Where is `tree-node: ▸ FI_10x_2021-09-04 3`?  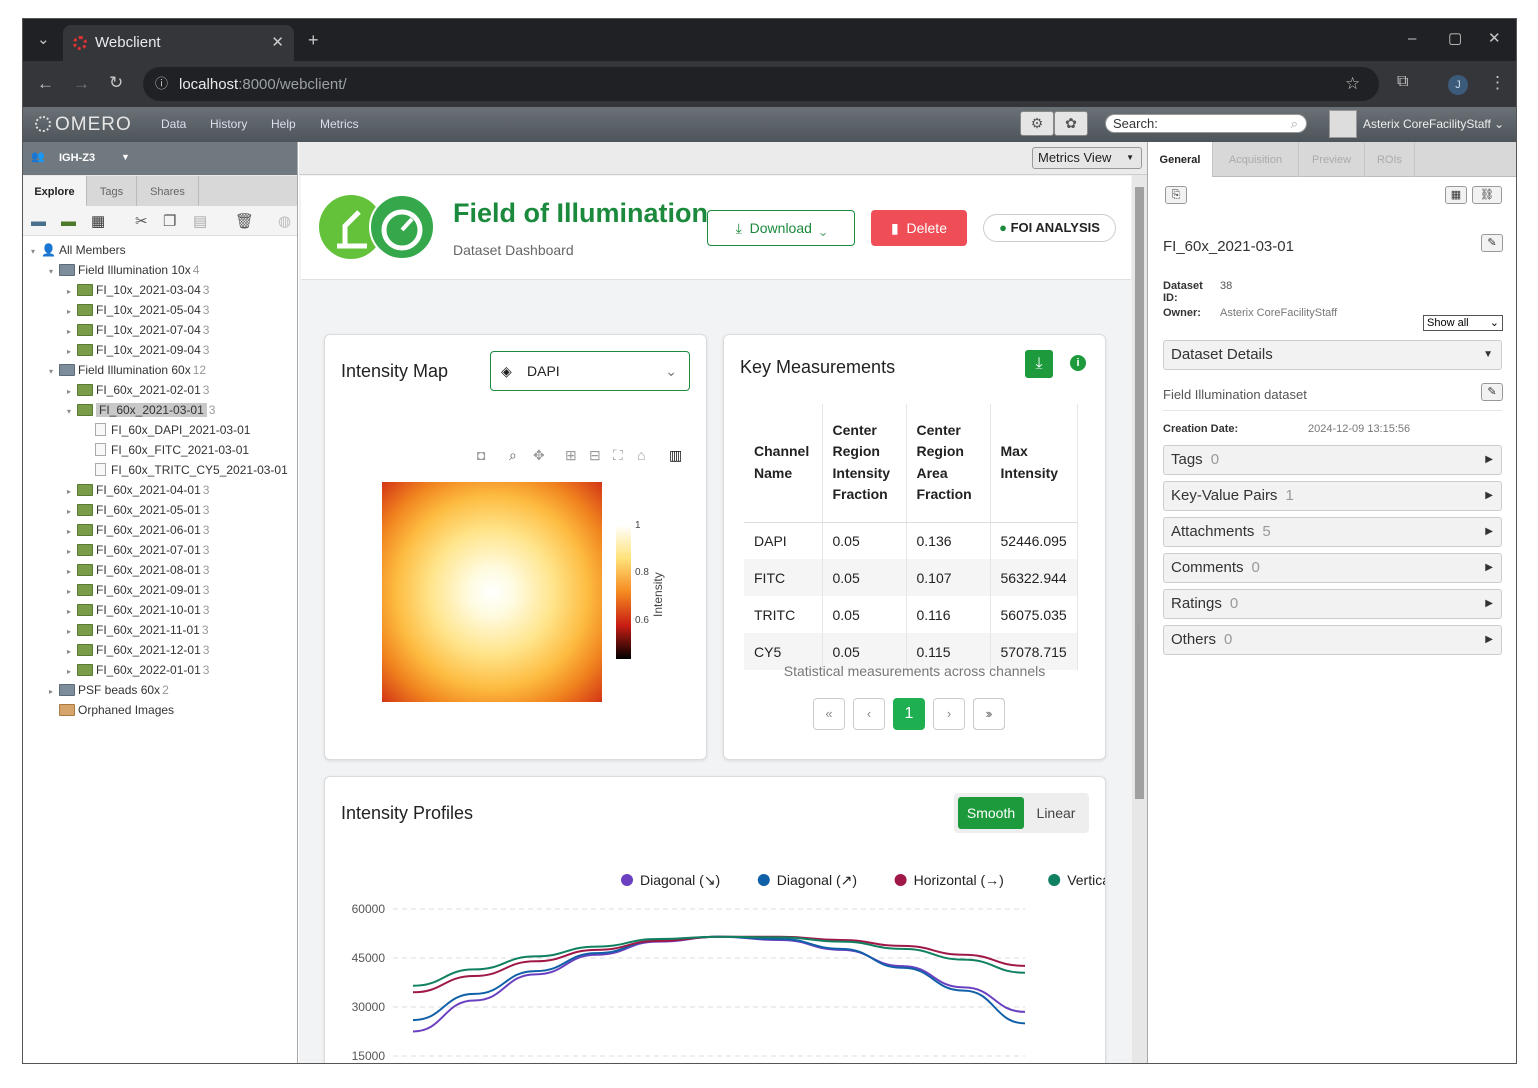
tree-node: ▸ FI_10x_2021-09-04 3 is located at coordinates (138, 350).